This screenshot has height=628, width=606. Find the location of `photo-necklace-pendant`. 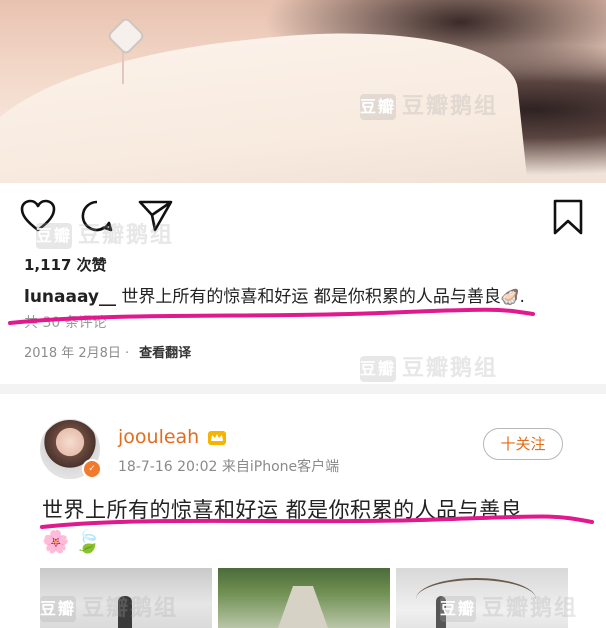

photo-necklace-pendant is located at coordinates (126, 36).